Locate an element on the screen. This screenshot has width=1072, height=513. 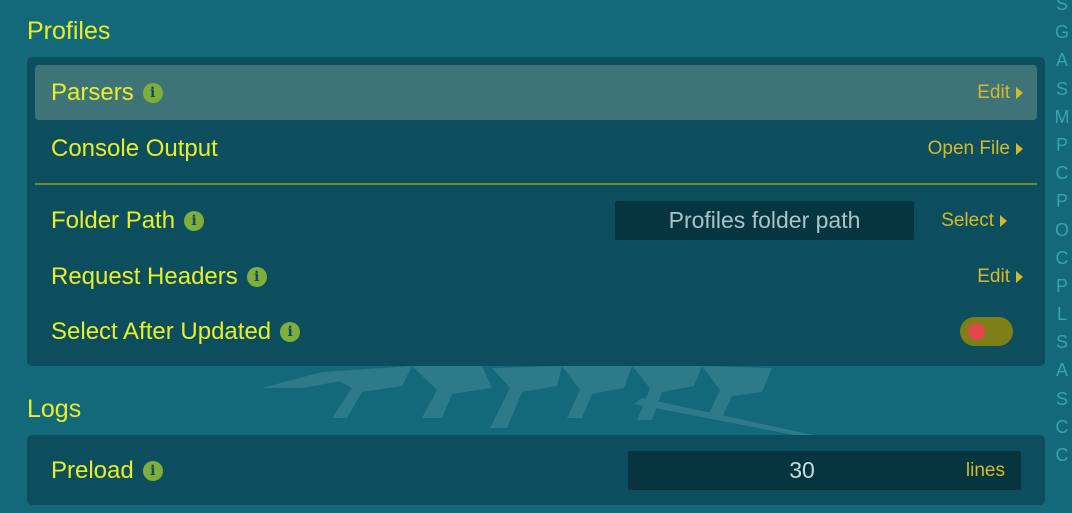
preload-lines-input: 30 lines is located at coordinates (824, 470).